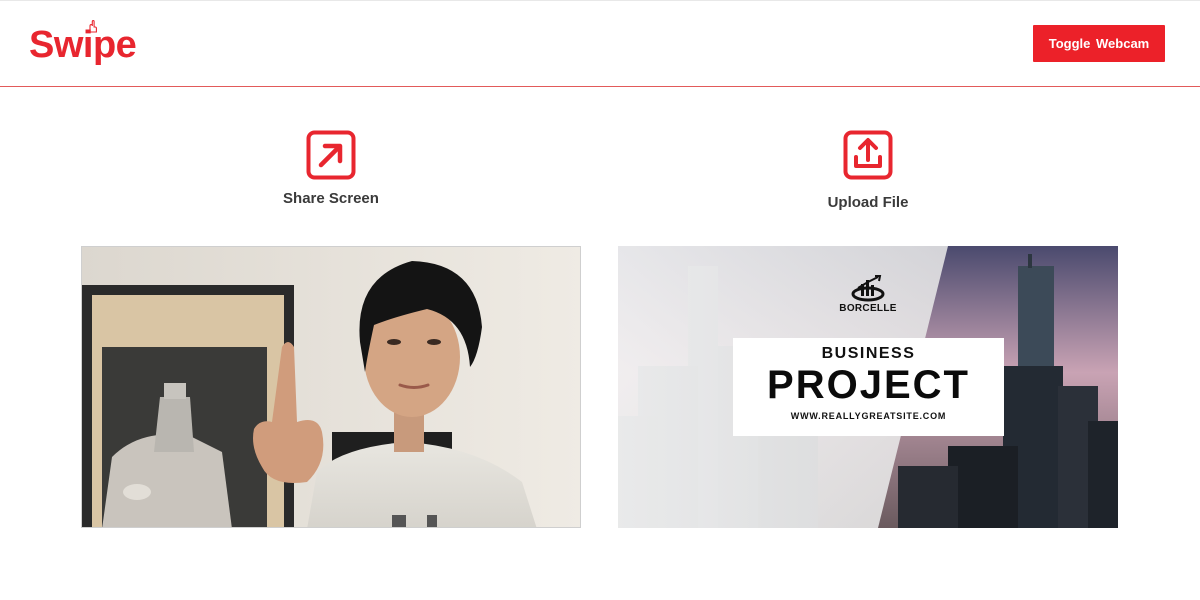  I want to click on arrow-up-right-icon, so click(331, 155).